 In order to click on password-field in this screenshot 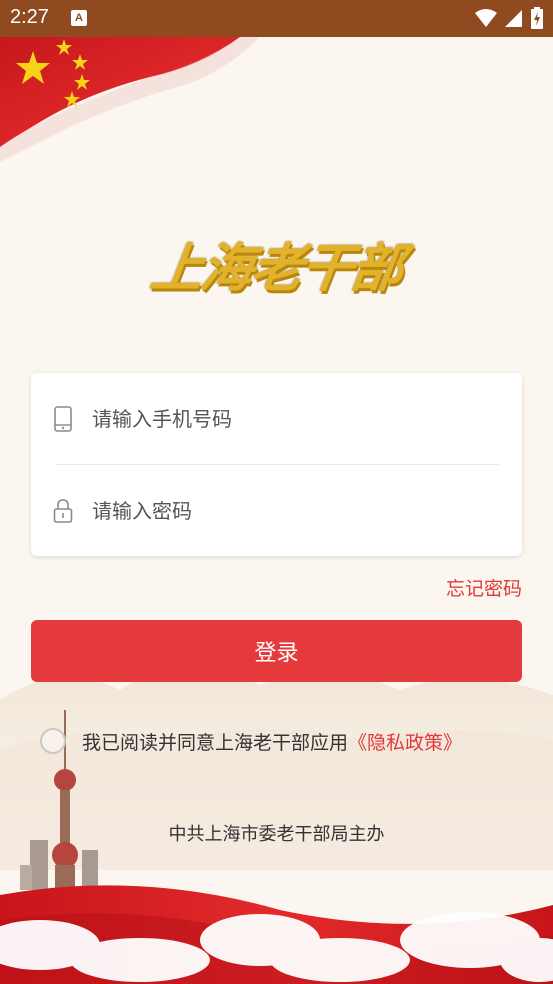, I will do `click(276, 511)`.